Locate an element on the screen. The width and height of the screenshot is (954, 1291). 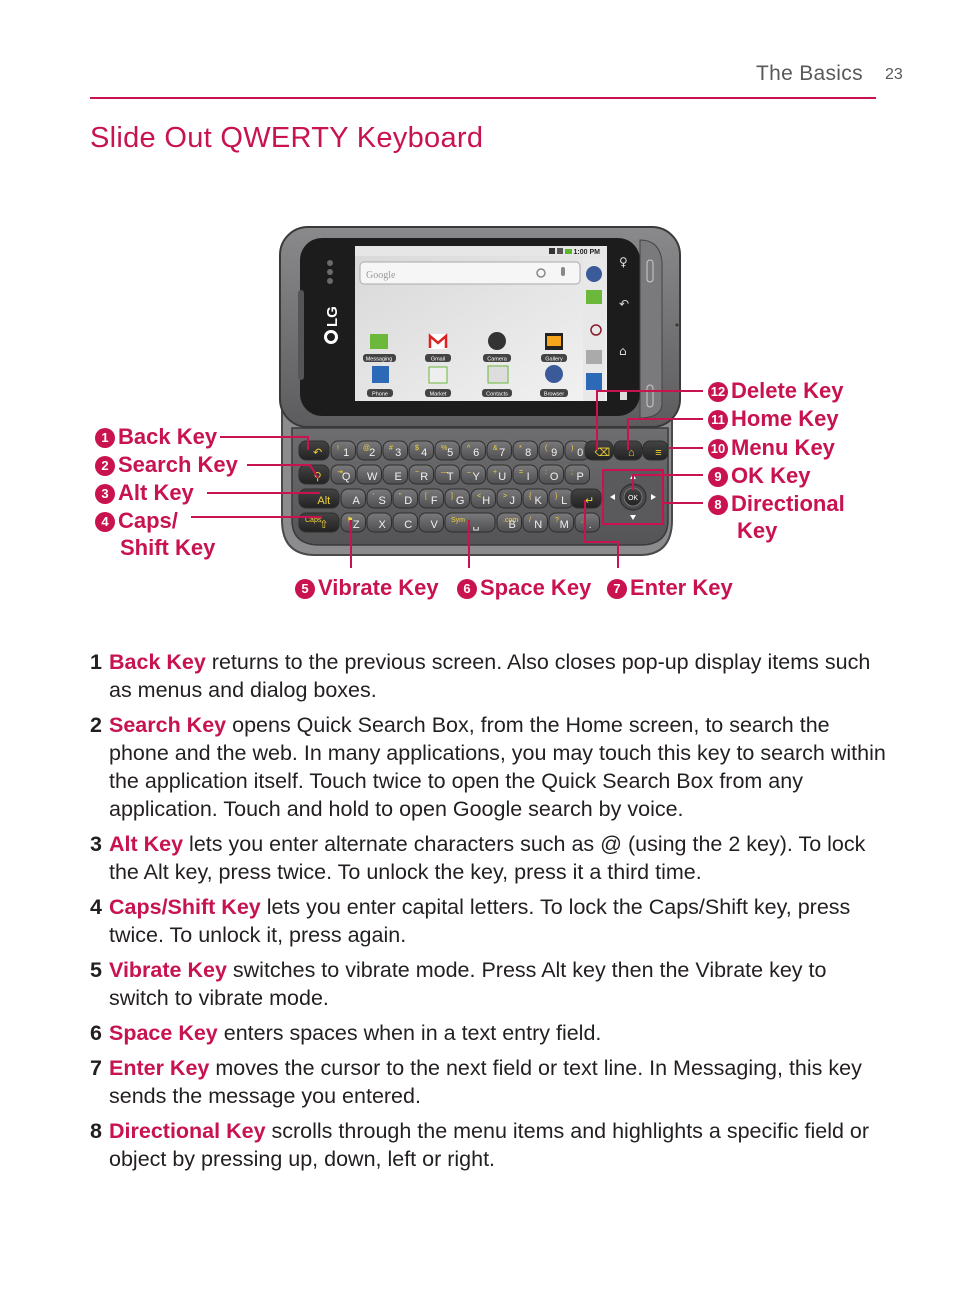
phone-dock-icon is located at coordinates (594, 381).